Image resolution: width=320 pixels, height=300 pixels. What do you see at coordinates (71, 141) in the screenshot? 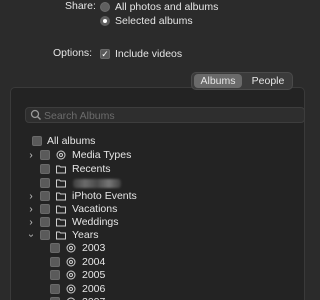
I see `all-albums-label: All albums` at bounding box center [71, 141].